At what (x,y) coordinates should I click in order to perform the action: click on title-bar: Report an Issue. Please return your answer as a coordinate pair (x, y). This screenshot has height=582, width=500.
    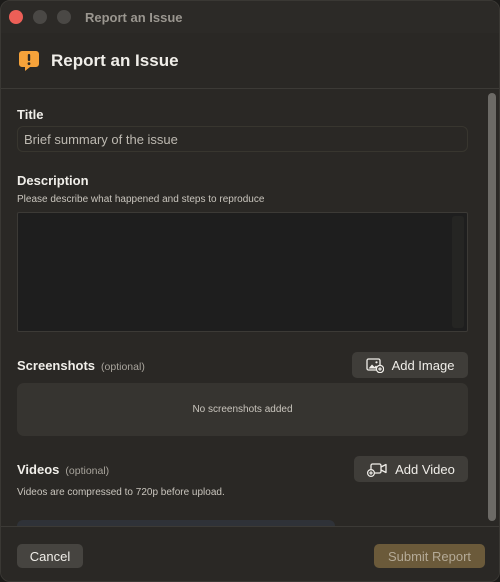
    Looking at the image, I should click on (250, 17).